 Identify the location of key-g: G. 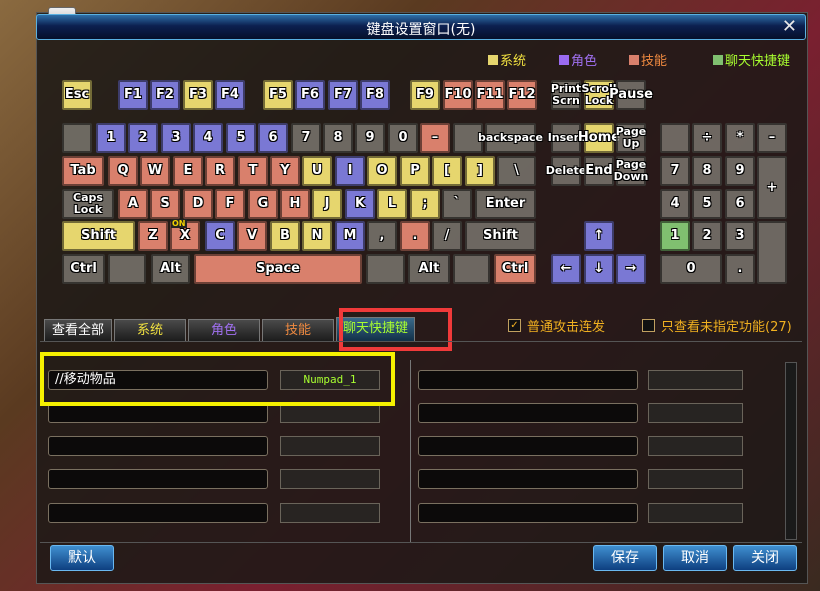
(263, 204).